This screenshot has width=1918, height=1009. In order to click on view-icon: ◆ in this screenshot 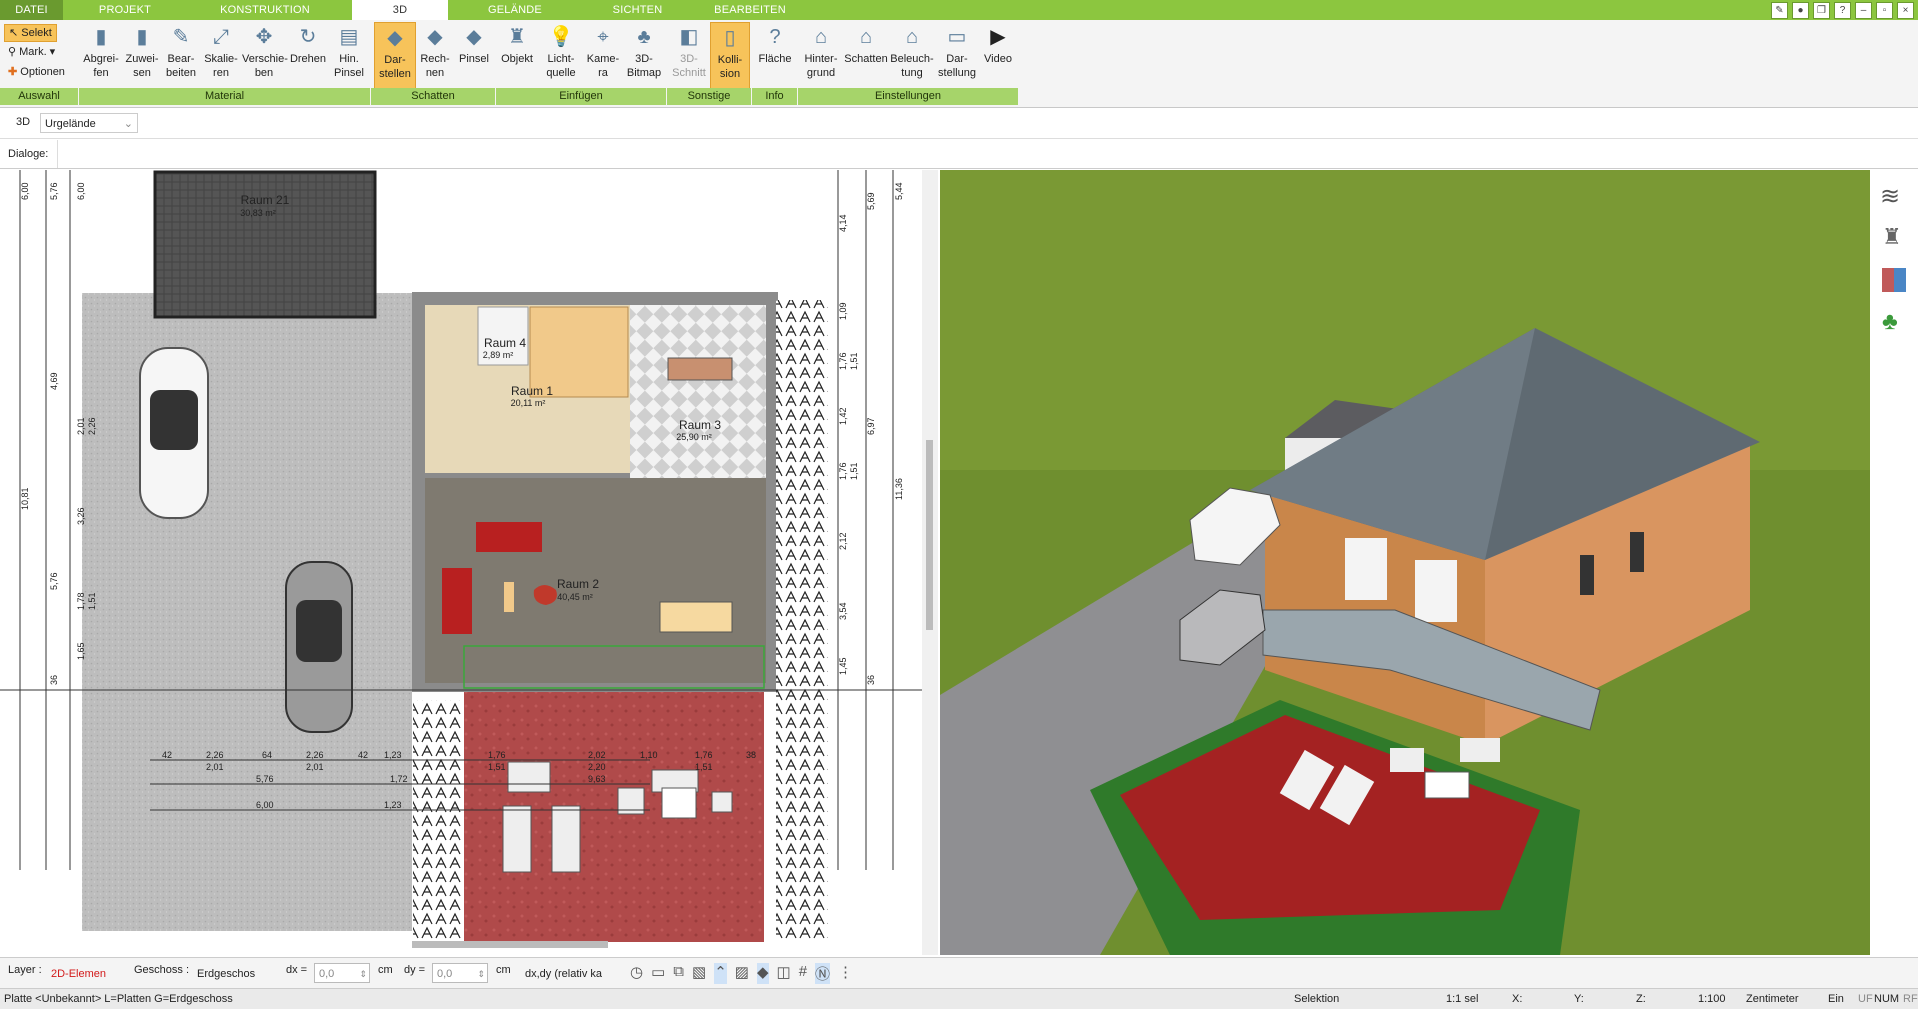, I will do `click(762, 973)`.